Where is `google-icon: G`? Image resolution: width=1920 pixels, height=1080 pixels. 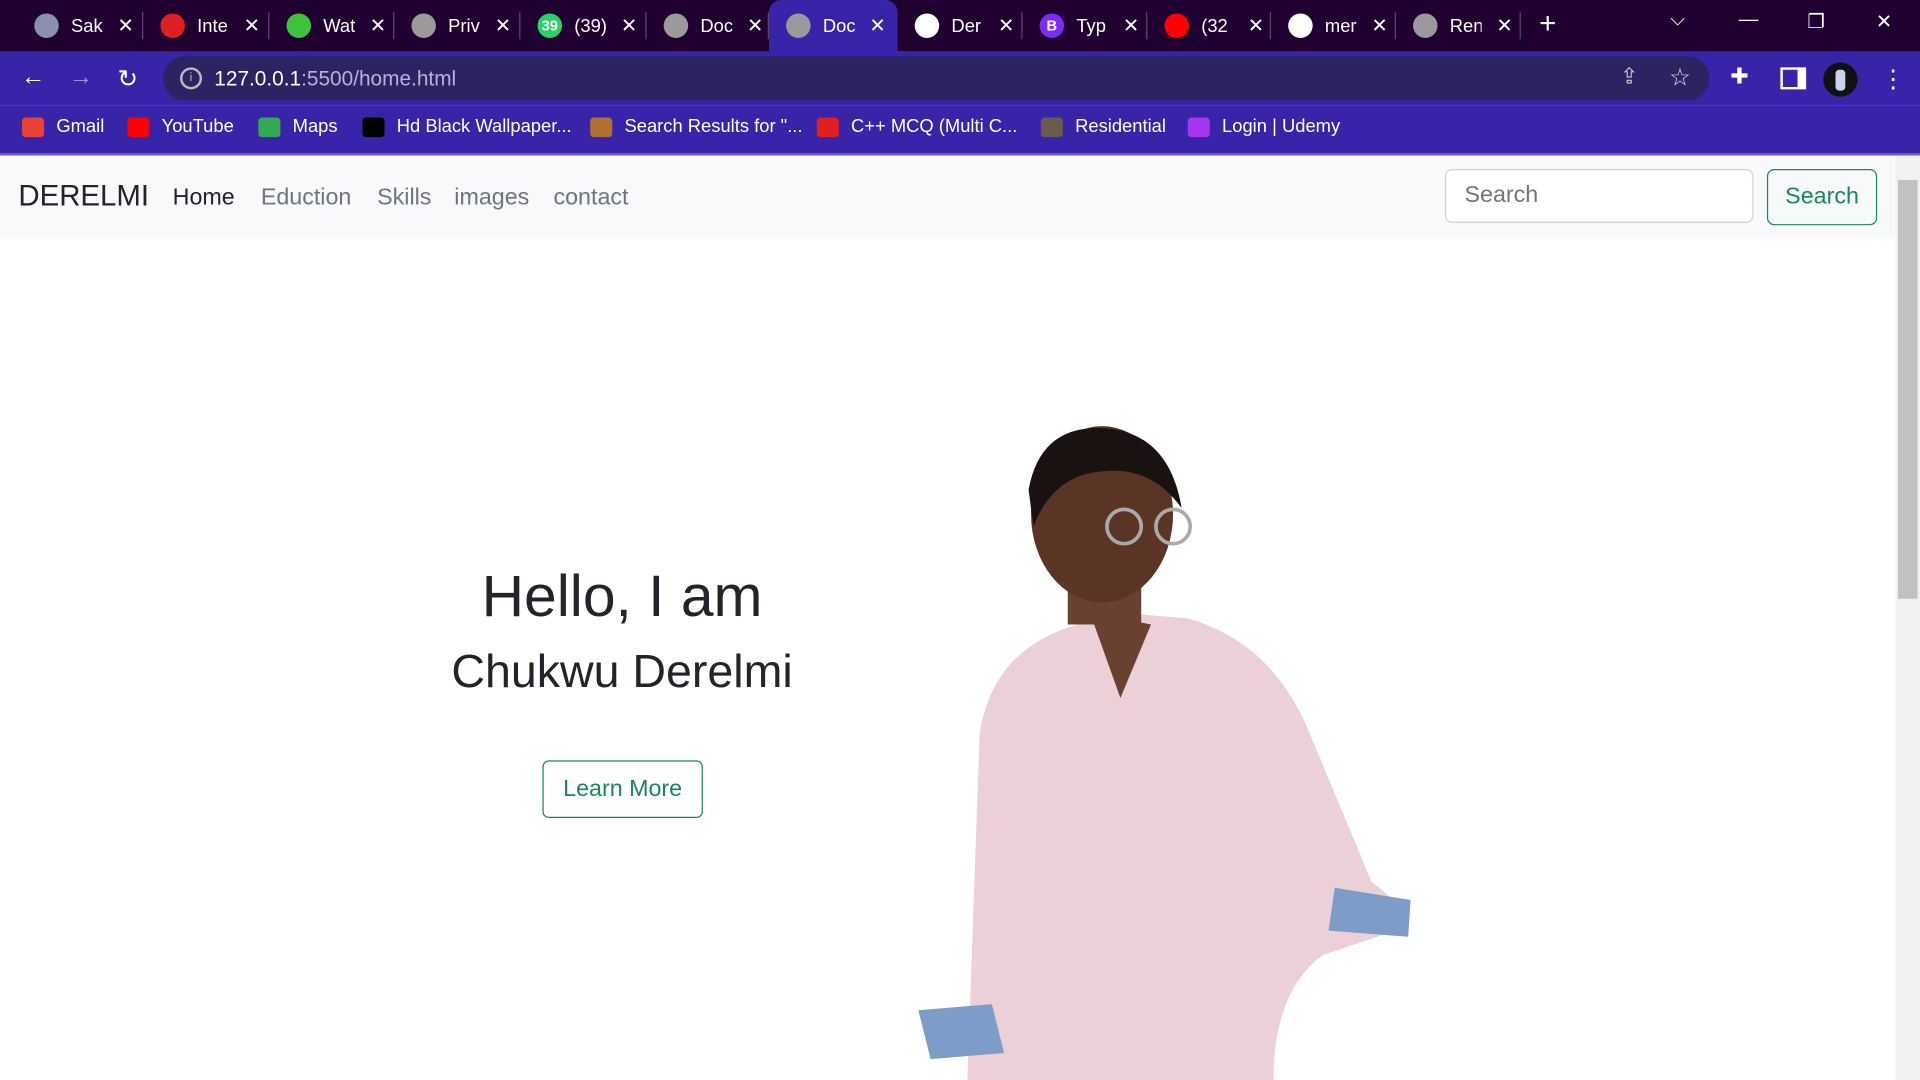 google-icon: G is located at coordinates (1300, 25).